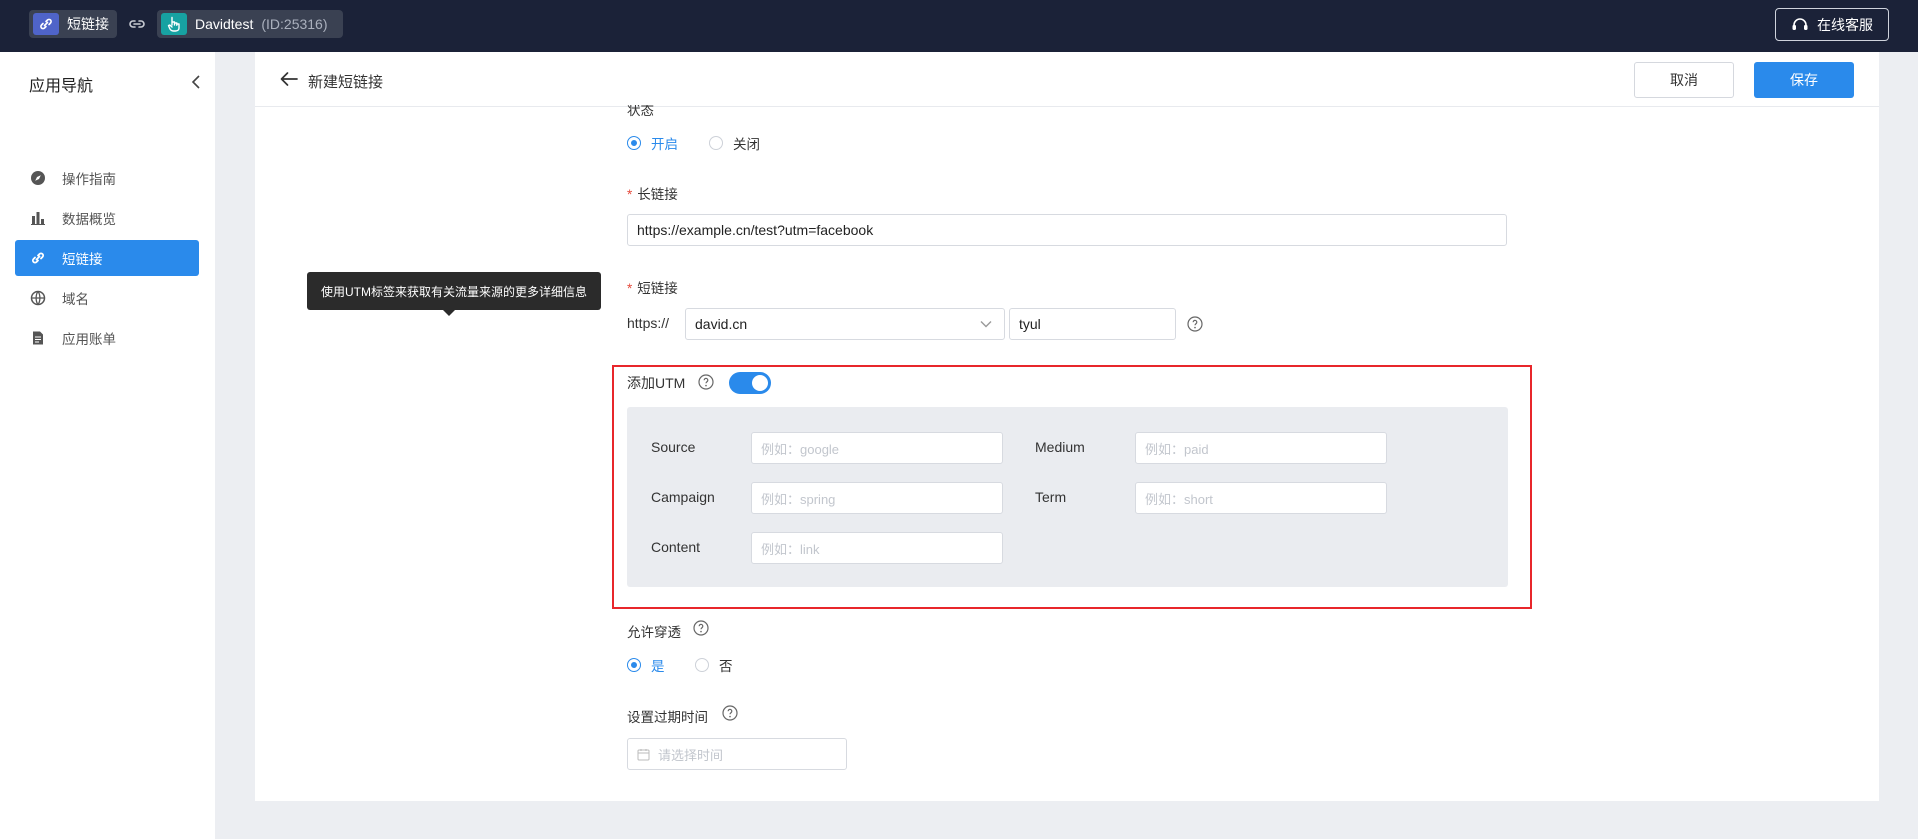 This screenshot has height=839, width=1918. I want to click on cancel-button: 取消, so click(1684, 80).